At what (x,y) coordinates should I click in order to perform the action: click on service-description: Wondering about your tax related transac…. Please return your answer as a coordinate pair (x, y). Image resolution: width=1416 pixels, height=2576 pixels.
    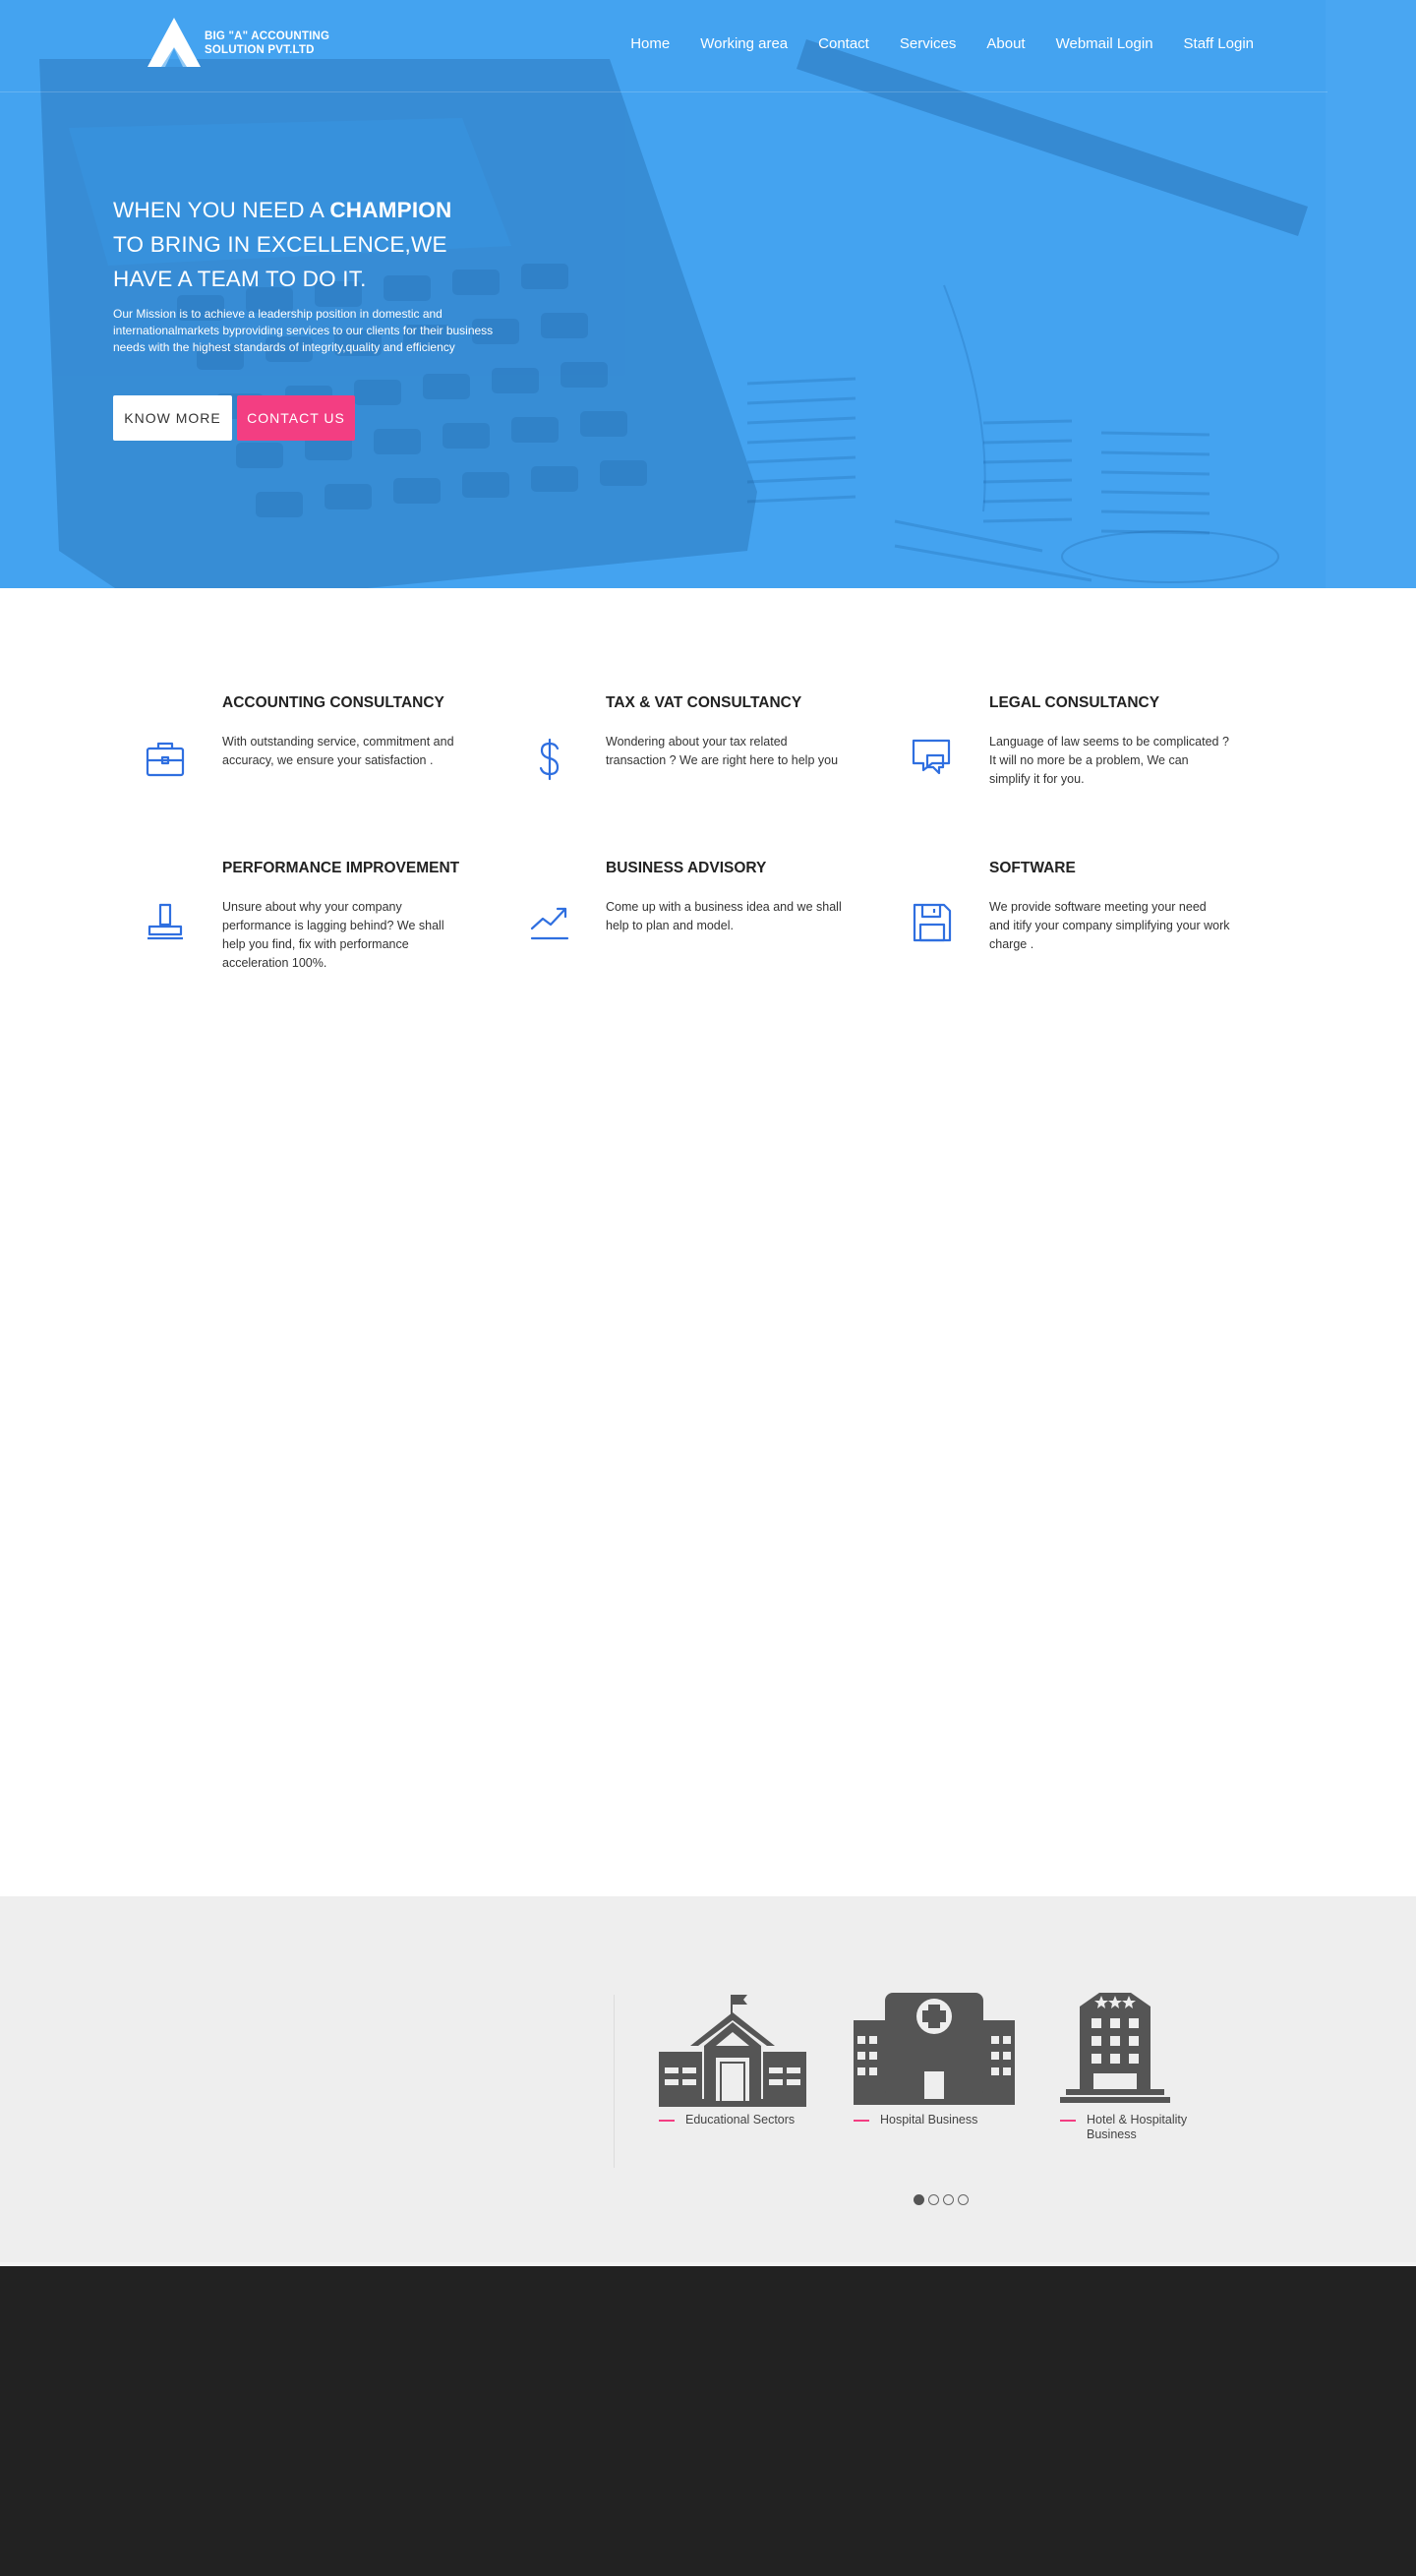
    Looking at the image, I should click on (722, 751).